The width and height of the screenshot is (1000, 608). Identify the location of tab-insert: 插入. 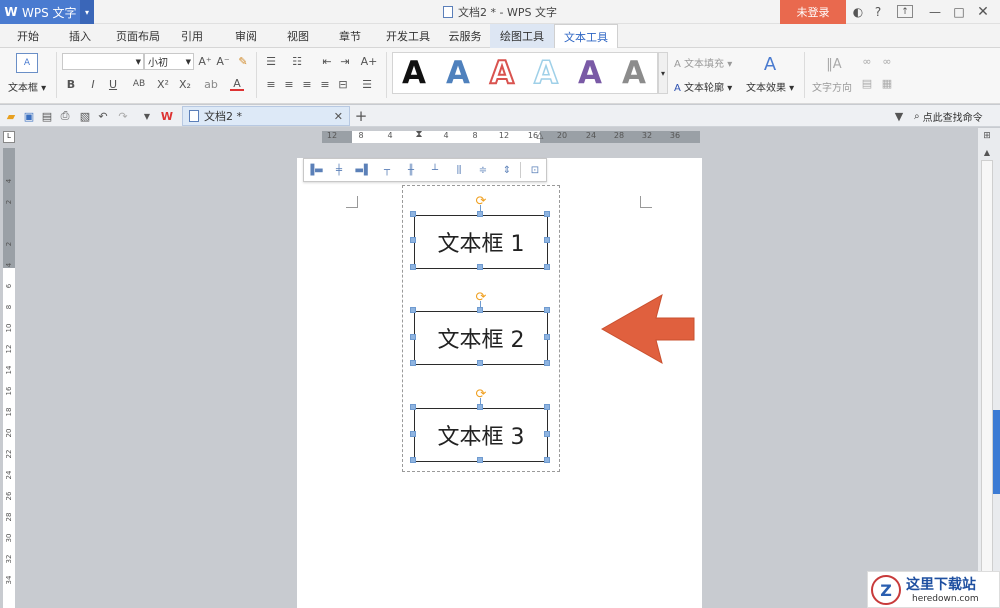
(80, 36).